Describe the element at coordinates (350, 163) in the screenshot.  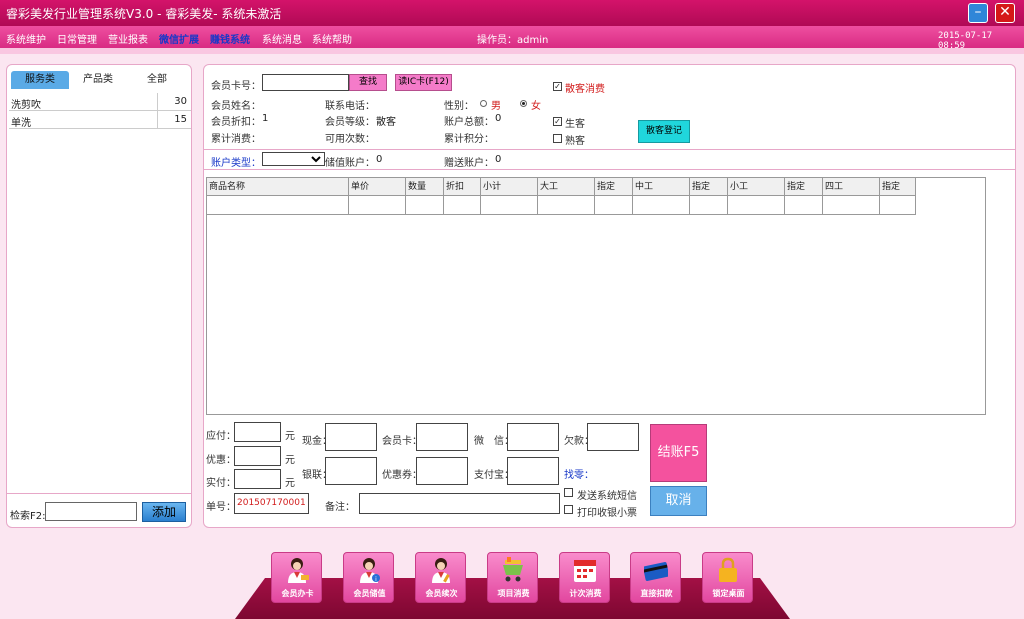
I see `stored-account-label: 储值账户：` at that location.